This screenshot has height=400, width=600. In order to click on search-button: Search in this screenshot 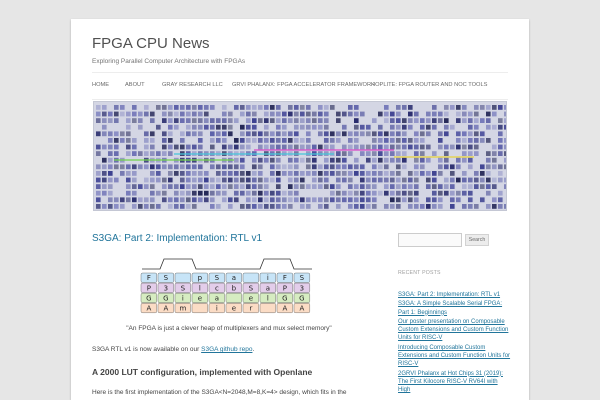, I will do `click(477, 240)`.